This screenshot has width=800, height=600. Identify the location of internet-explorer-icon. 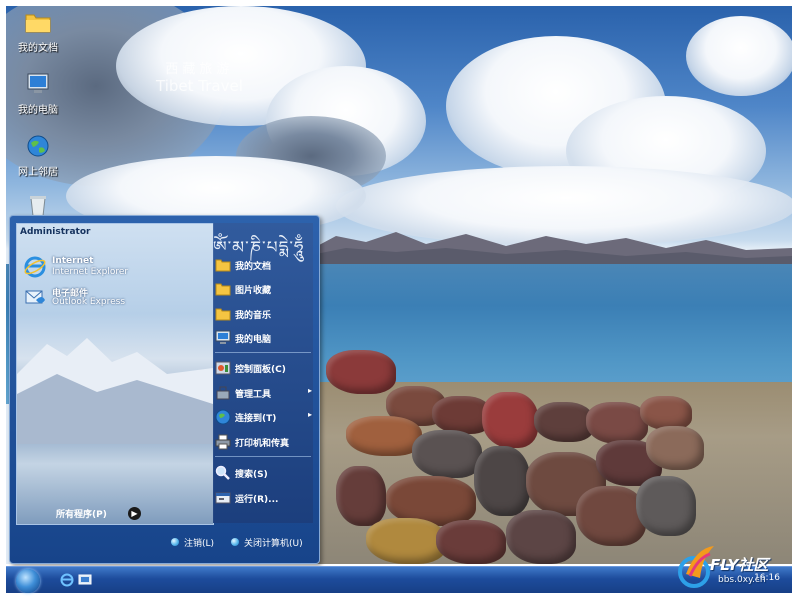
(35, 267).